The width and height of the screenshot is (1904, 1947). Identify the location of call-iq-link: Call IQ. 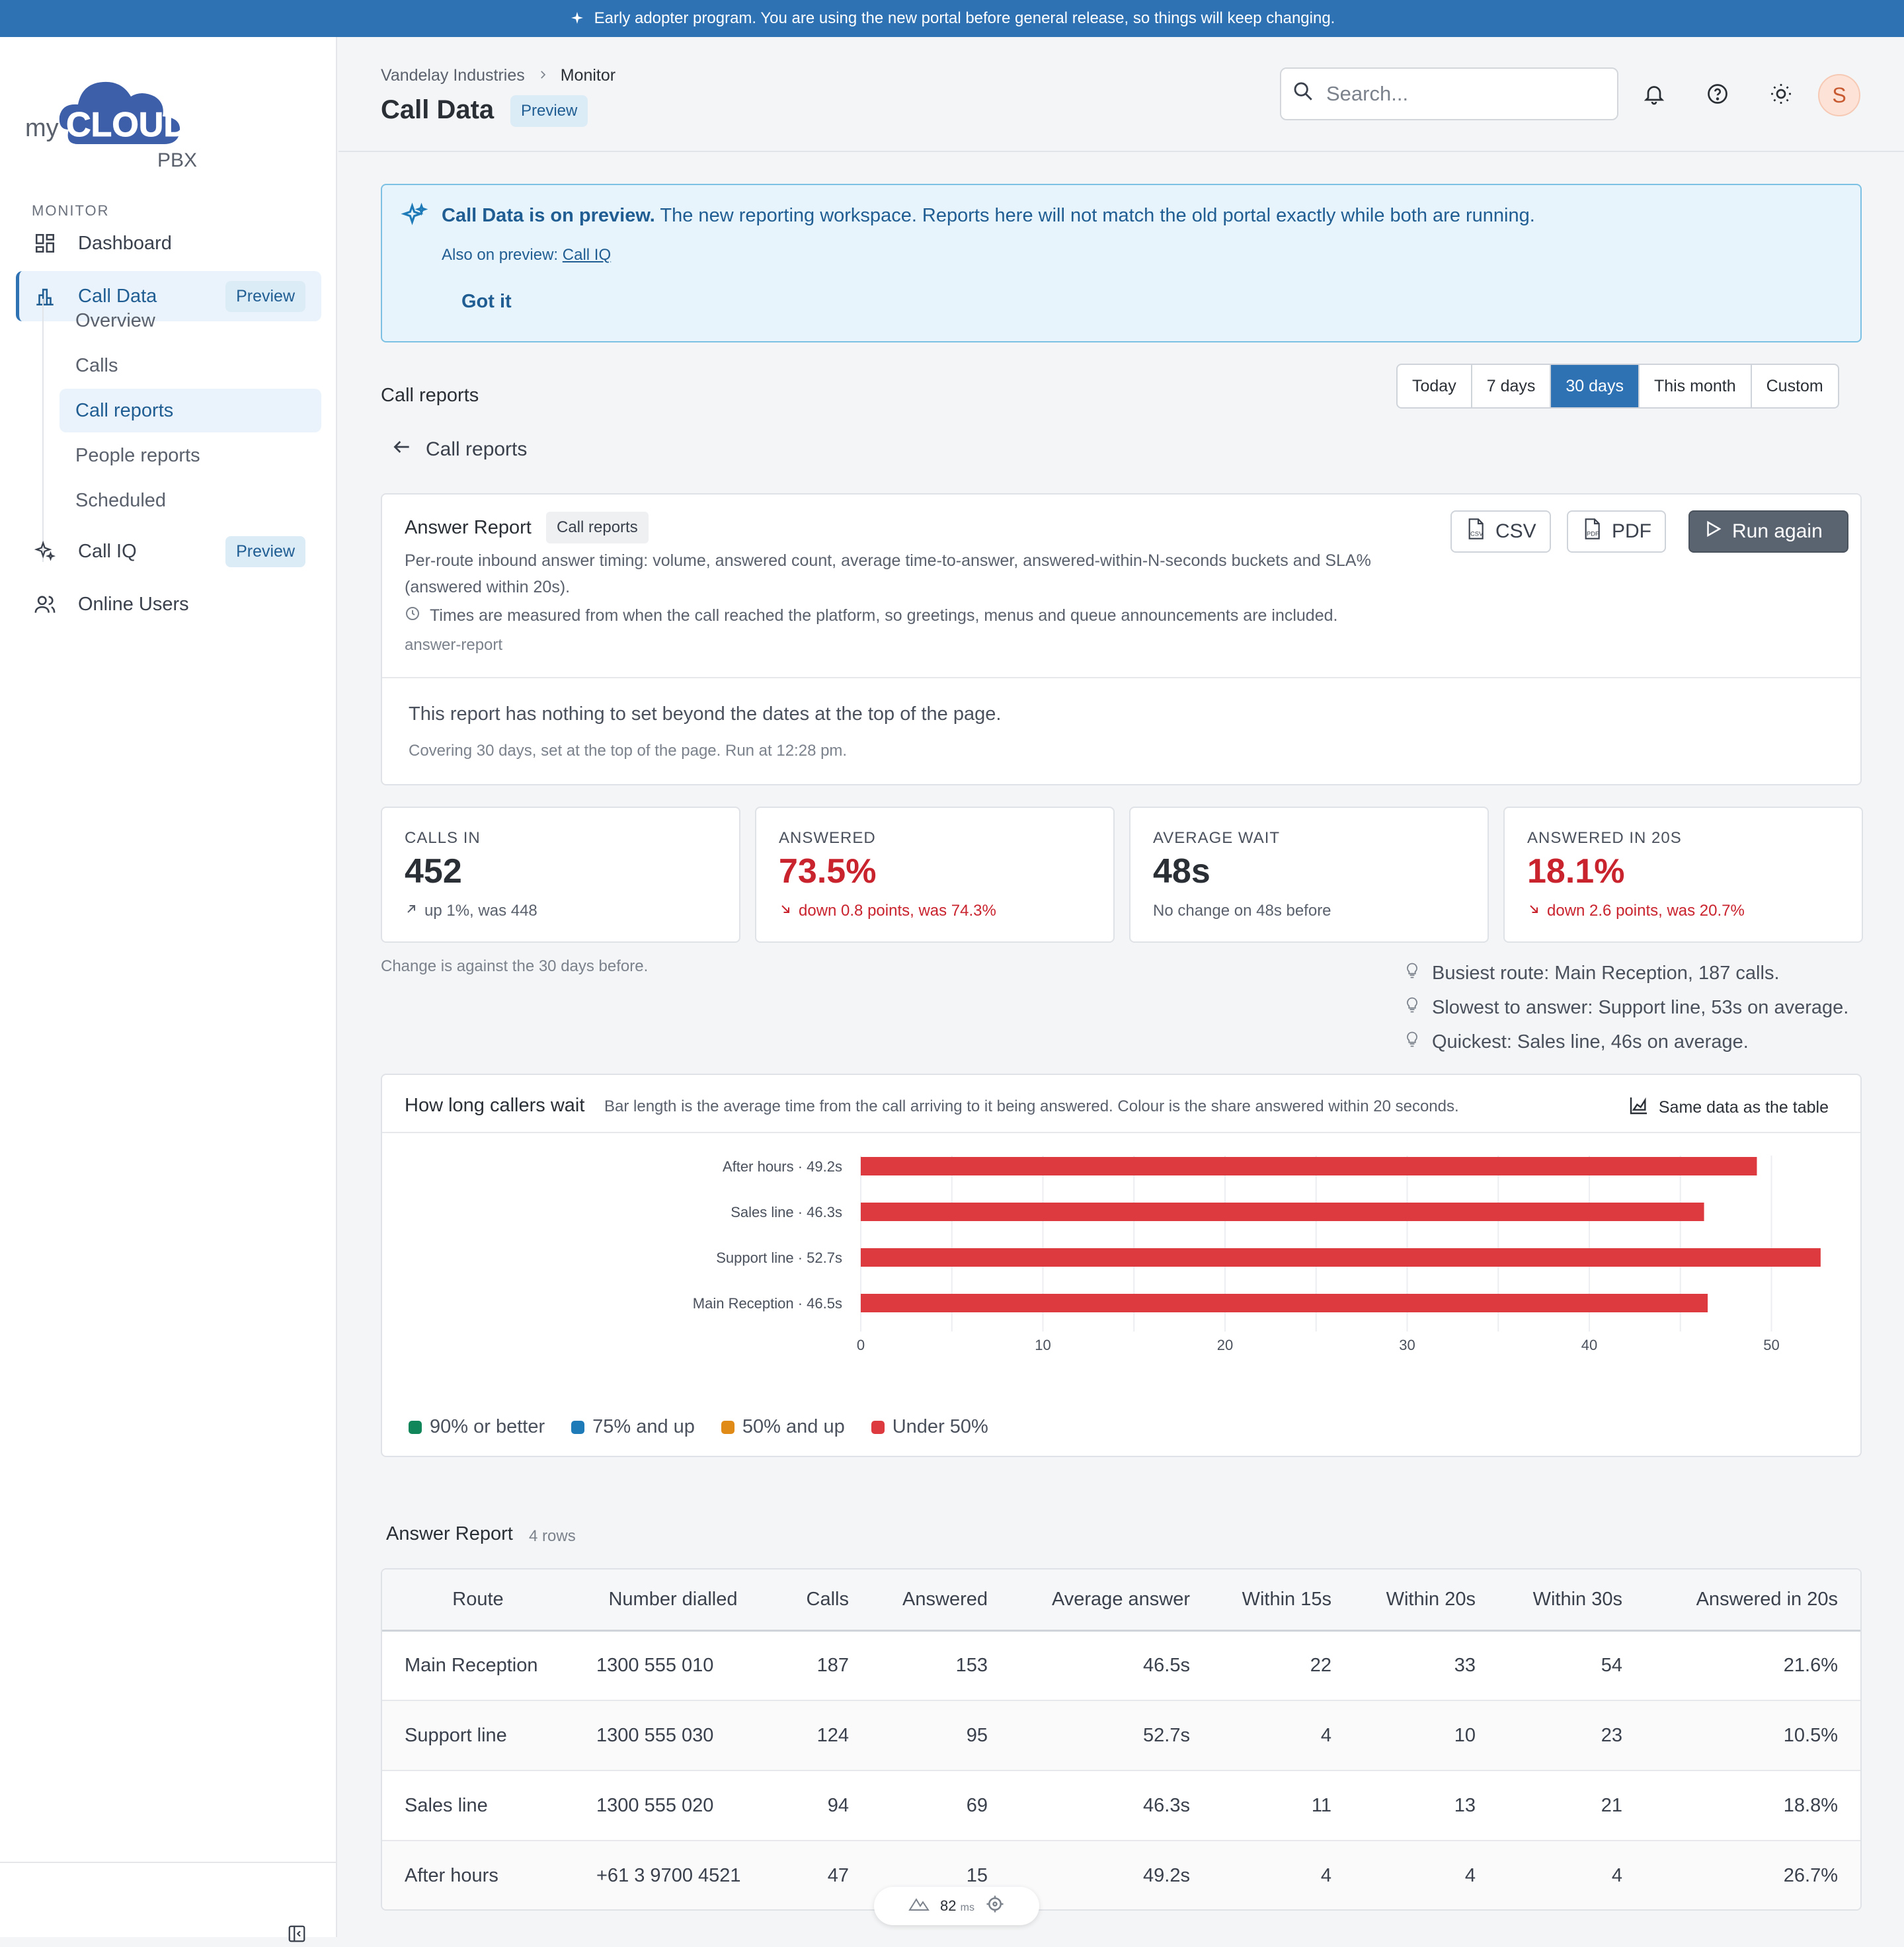
(587, 255).